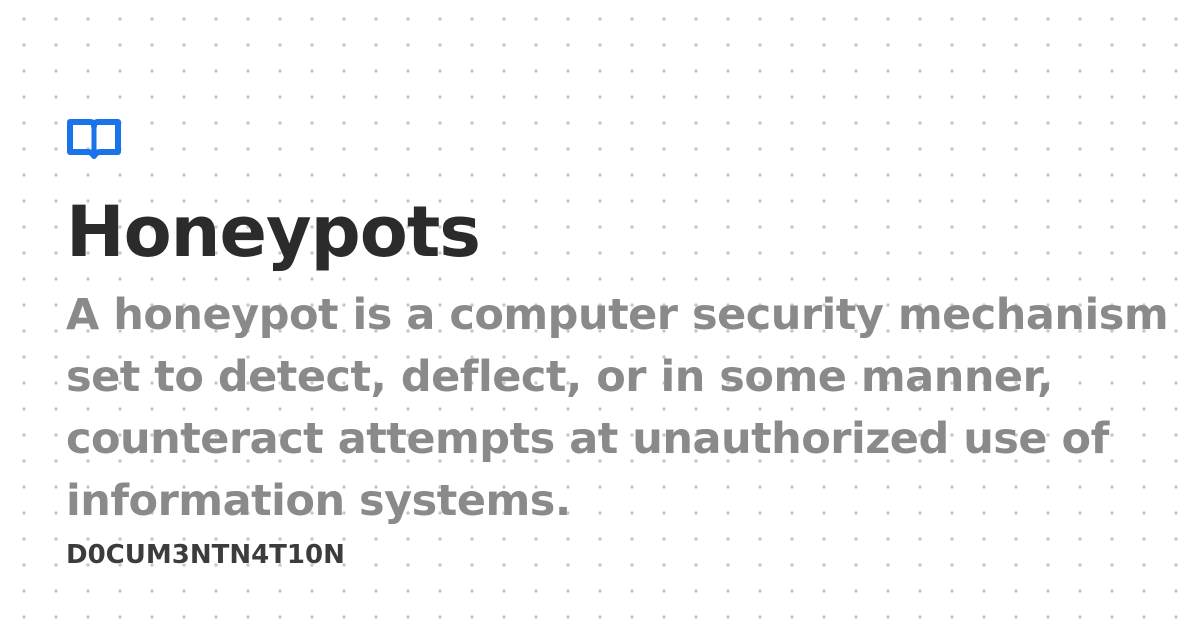 The image size is (1200, 630). What do you see at coordinates (205, 555) in the screenshot?
I see `site-name: D0CUM3NTN4T10N` at bounding box center [205, 555].